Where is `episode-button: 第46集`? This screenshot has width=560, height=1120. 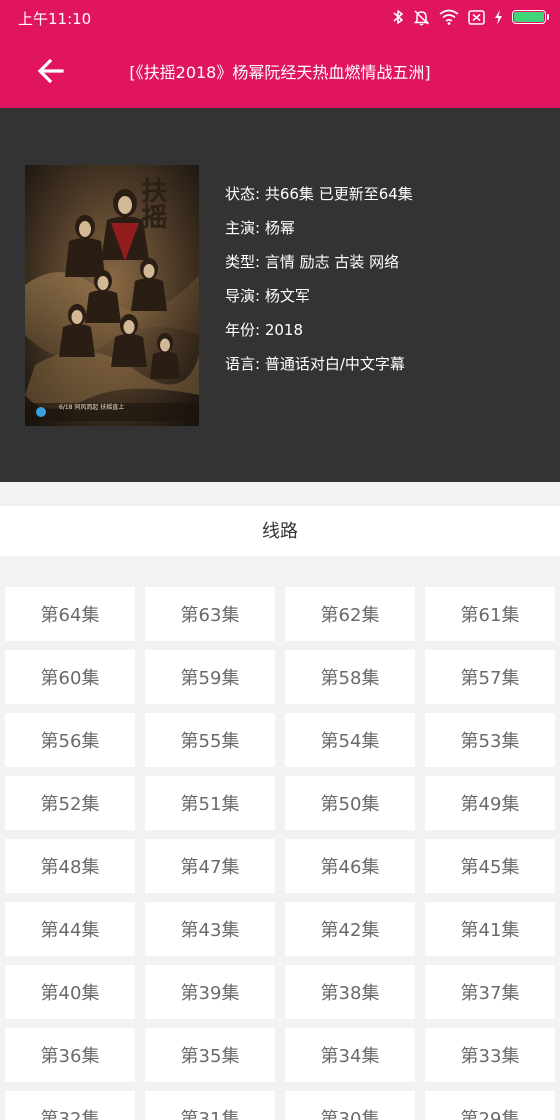 episode-button: 第46集 is located at coordinates (350, 866).